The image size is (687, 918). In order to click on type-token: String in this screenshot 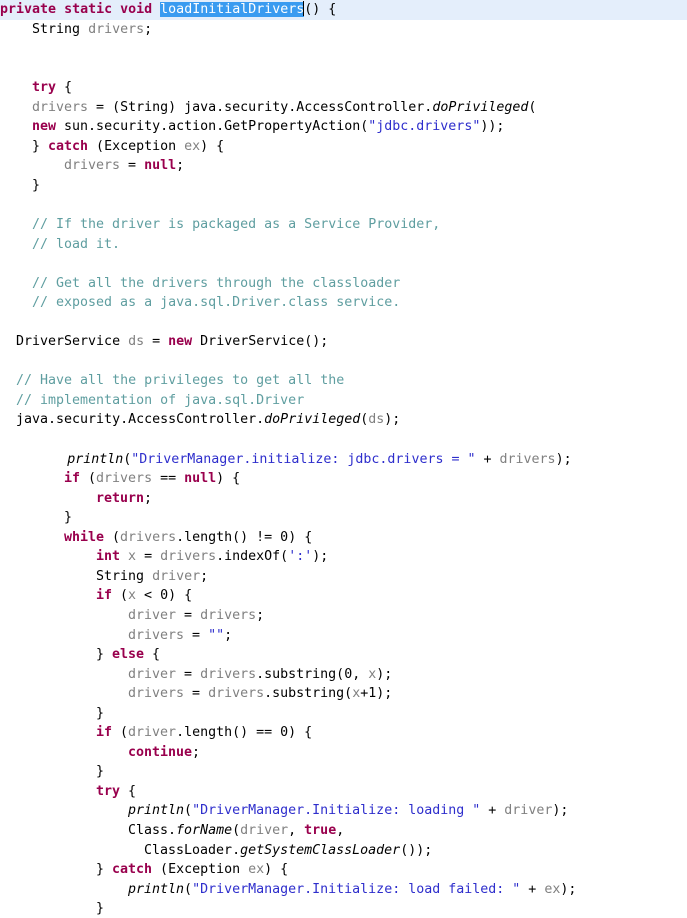, I will do `click(120, 576)`.